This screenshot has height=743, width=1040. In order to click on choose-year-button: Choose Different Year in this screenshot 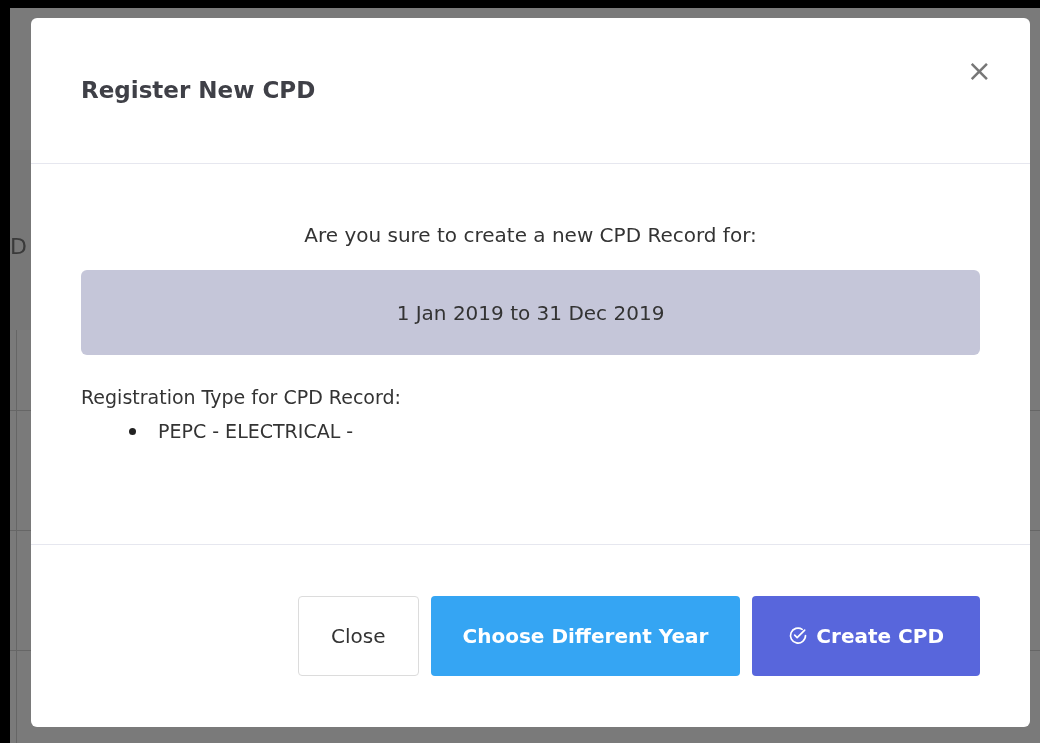, I will do `click(585, 636)`.